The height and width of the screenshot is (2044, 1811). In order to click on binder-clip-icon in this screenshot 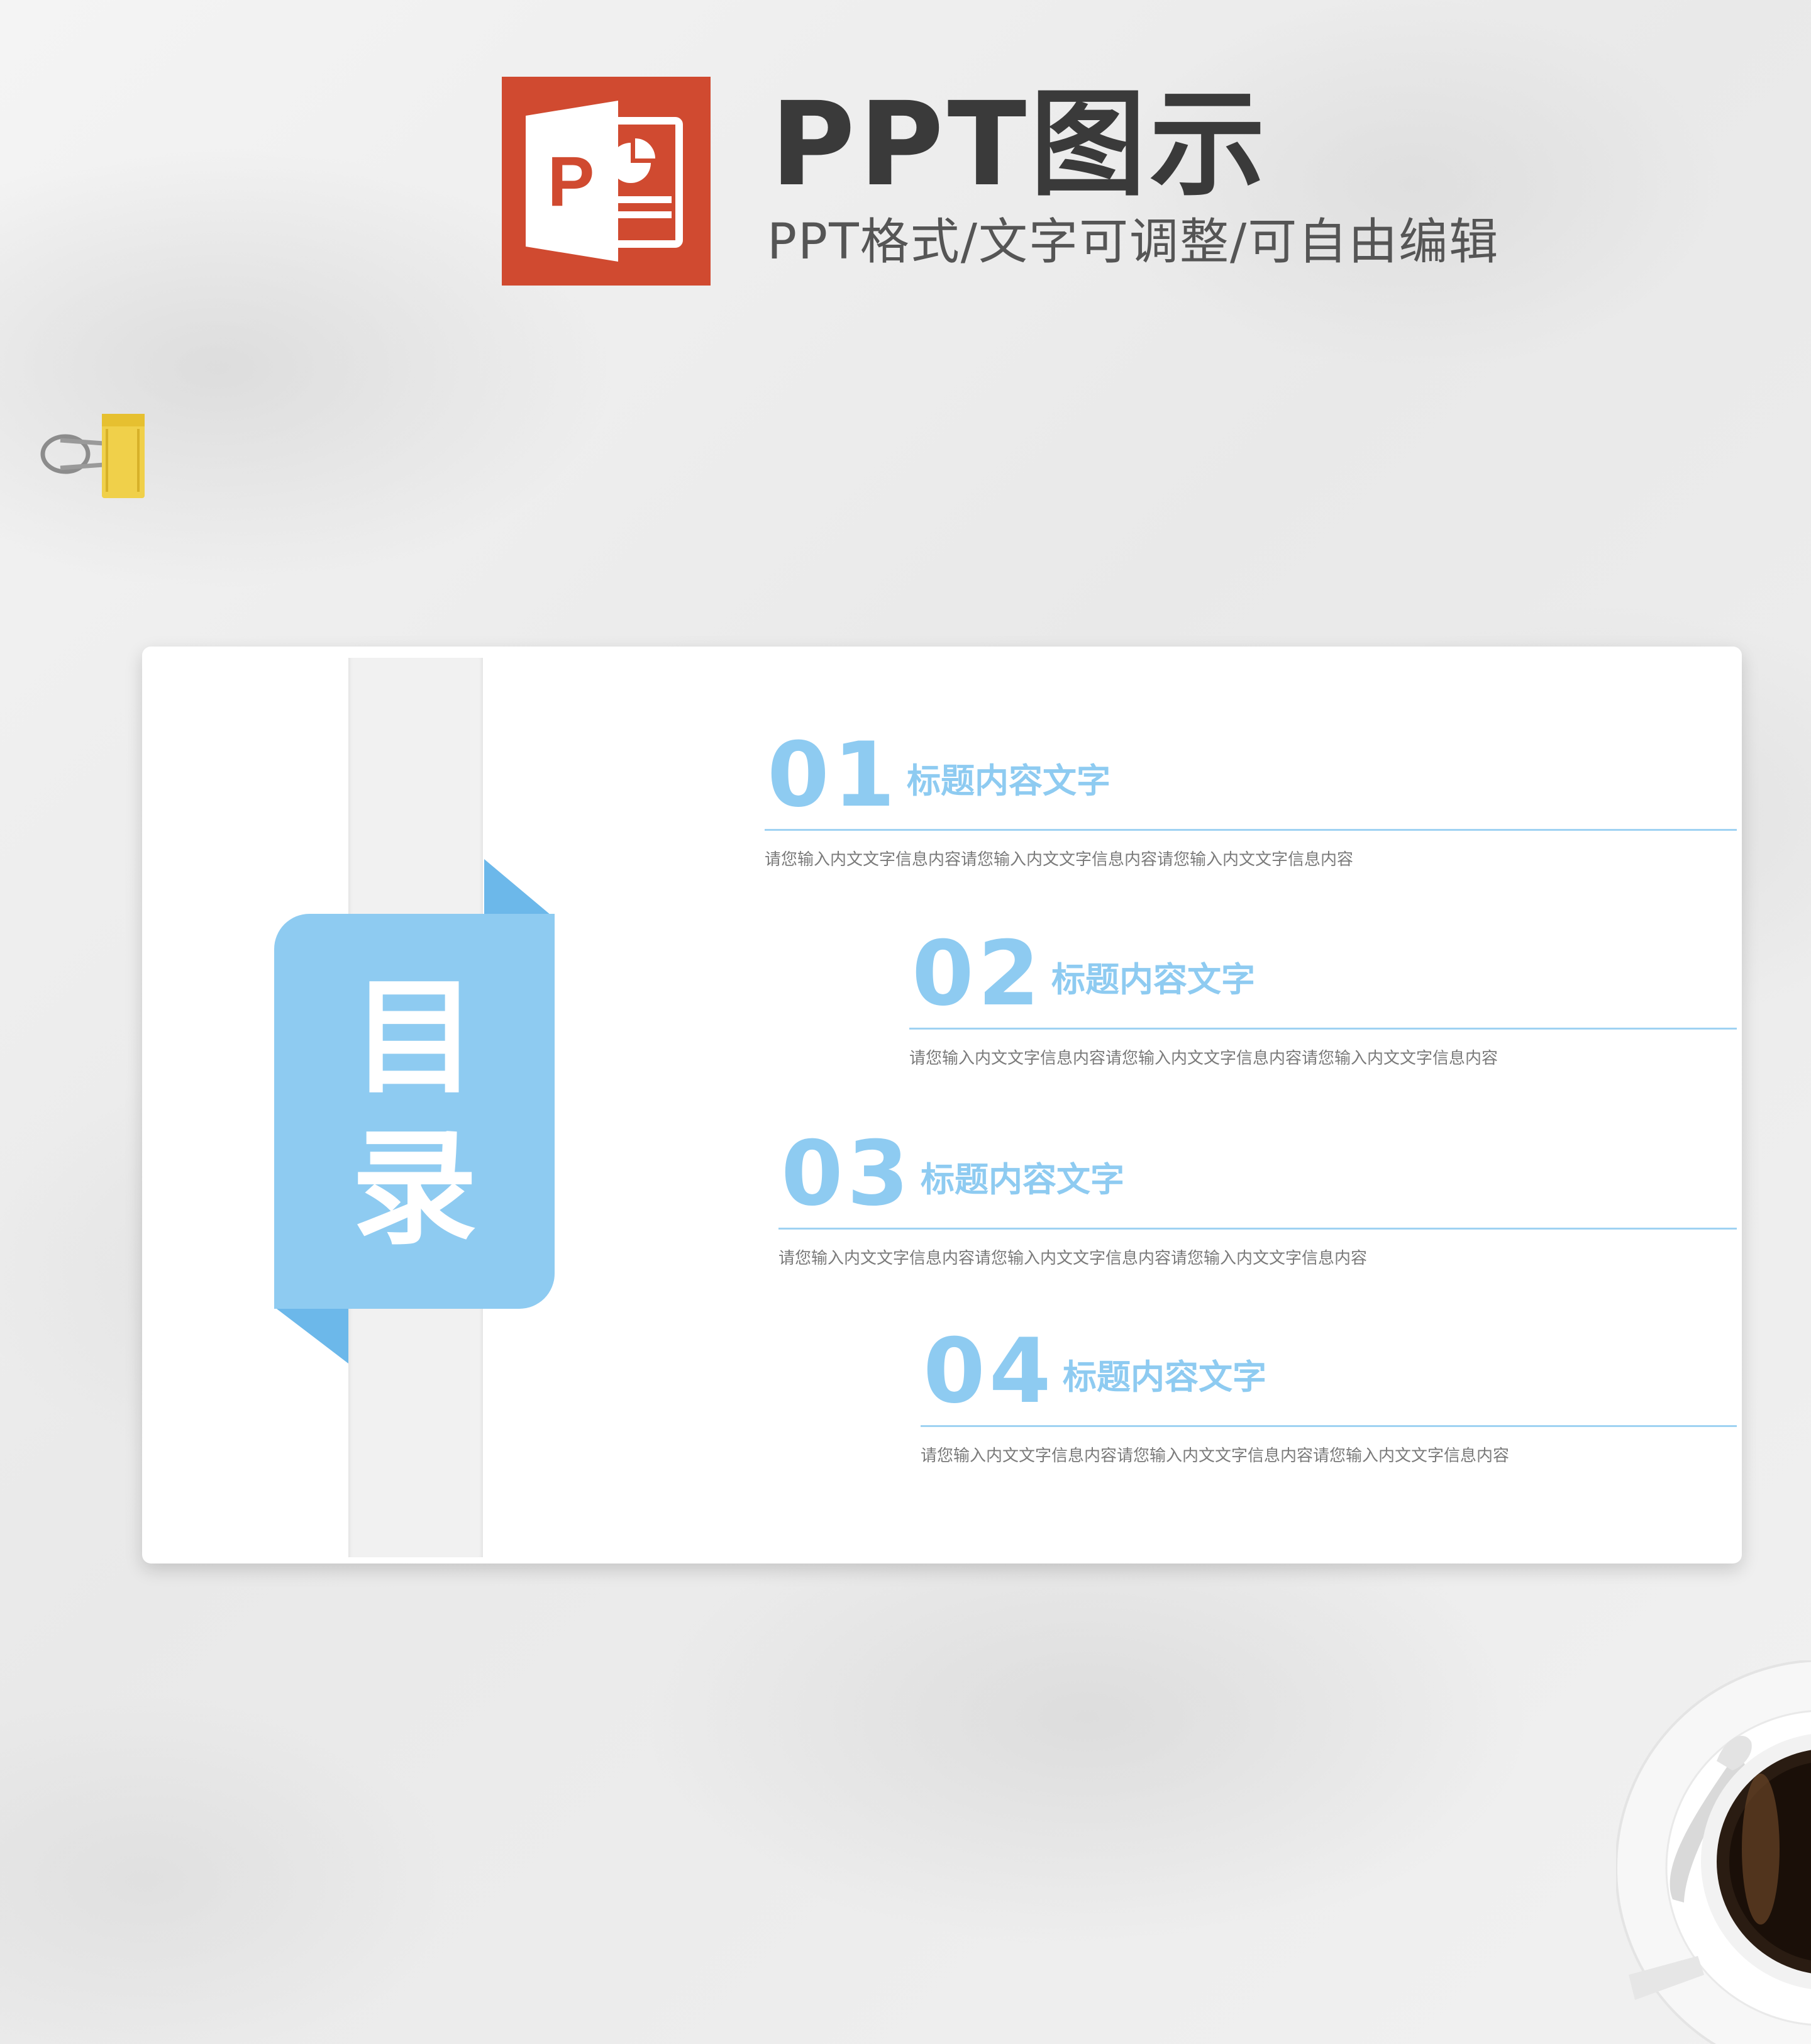, I will do `click(92, 456)`.